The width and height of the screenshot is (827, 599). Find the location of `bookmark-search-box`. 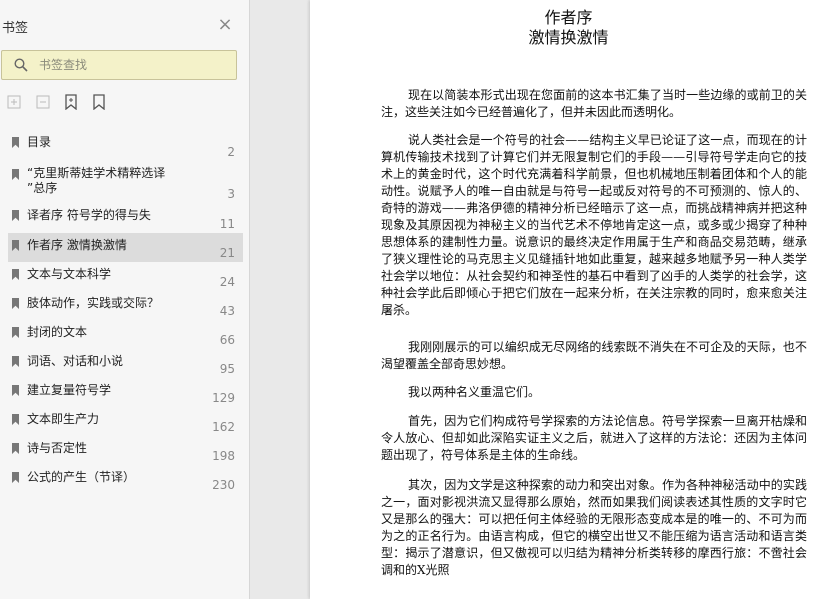

bookmark-search-box is located at coordinates (119, 65).